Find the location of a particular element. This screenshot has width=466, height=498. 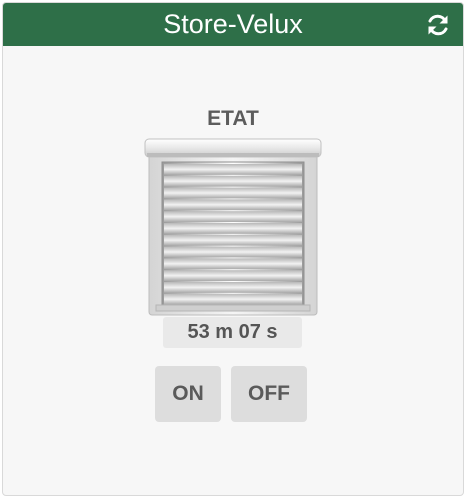

widget-header: Store-Velux is located at coordinates (233, 24).